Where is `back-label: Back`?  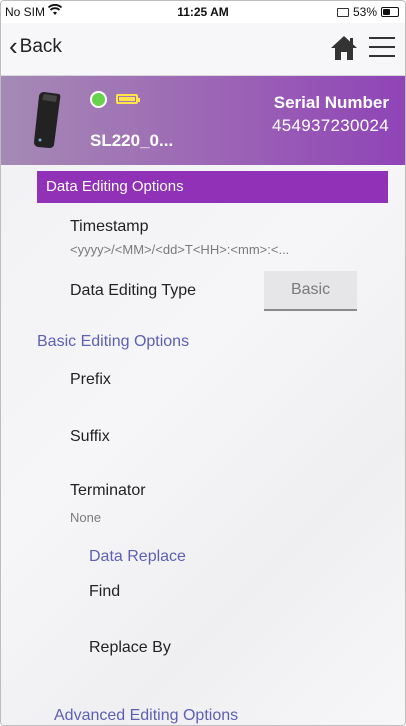 back-label: Back is located at coordinates (40, 46).